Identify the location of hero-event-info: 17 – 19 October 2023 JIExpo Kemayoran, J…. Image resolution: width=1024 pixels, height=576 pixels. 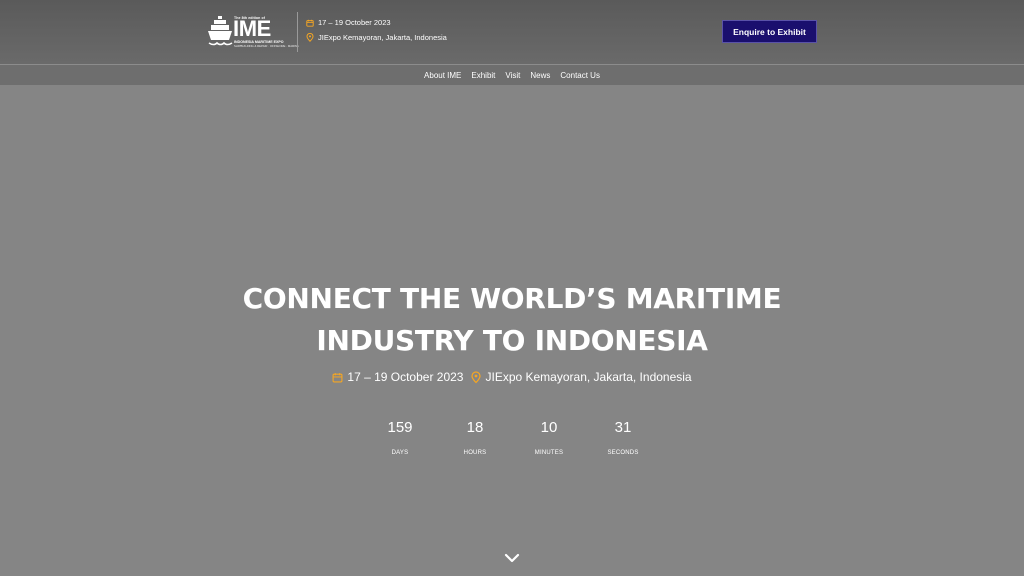
(512, 377).